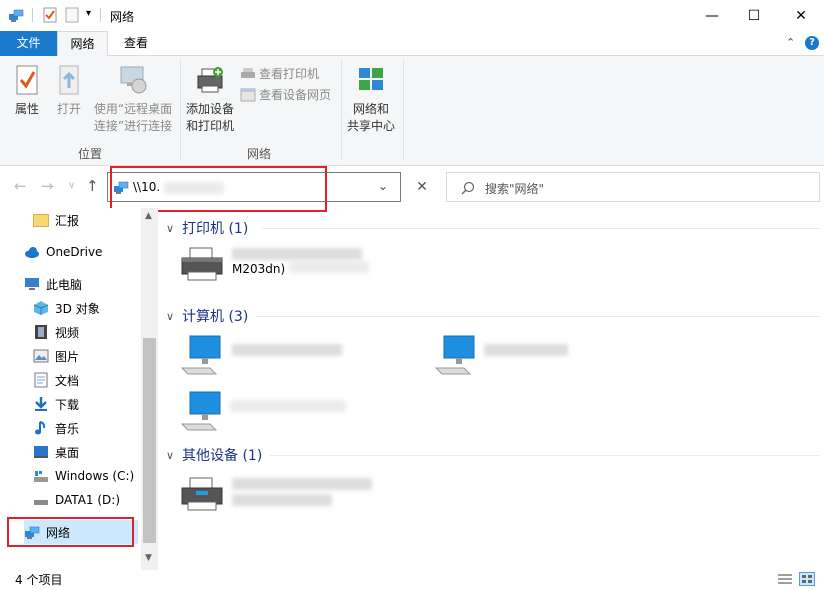 The image size is (824, 591). What do you see at coordinates (383, 186) in the screenshot?
I see `address-history-chevron-icon: ⌄` at bounding box center [383, 186].